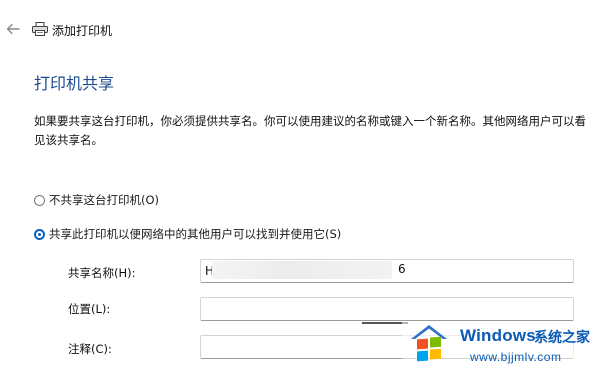 The image size is (597, 371). I want to click on comment-label: 注释(C):, so click(90, 349).